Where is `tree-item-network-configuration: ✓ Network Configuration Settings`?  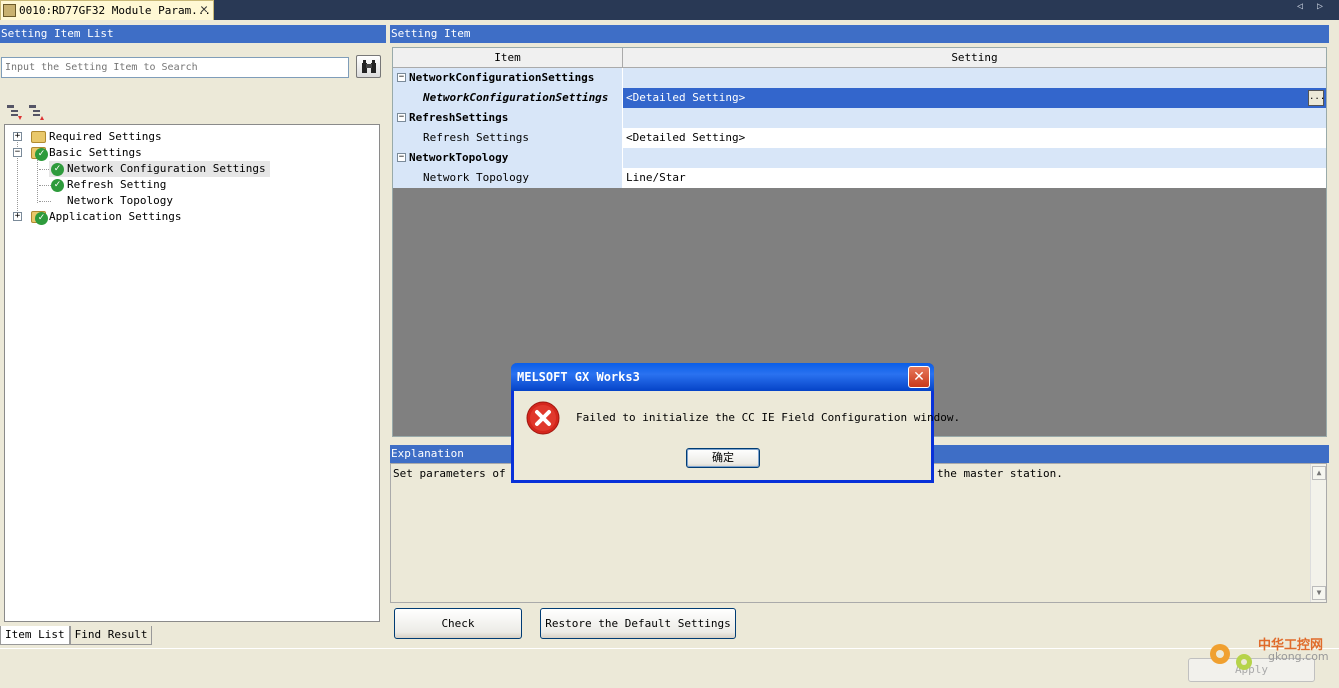
tree-item-network-configuration: ✓ Network Configuration Settings is located at coordinates (159, 169).